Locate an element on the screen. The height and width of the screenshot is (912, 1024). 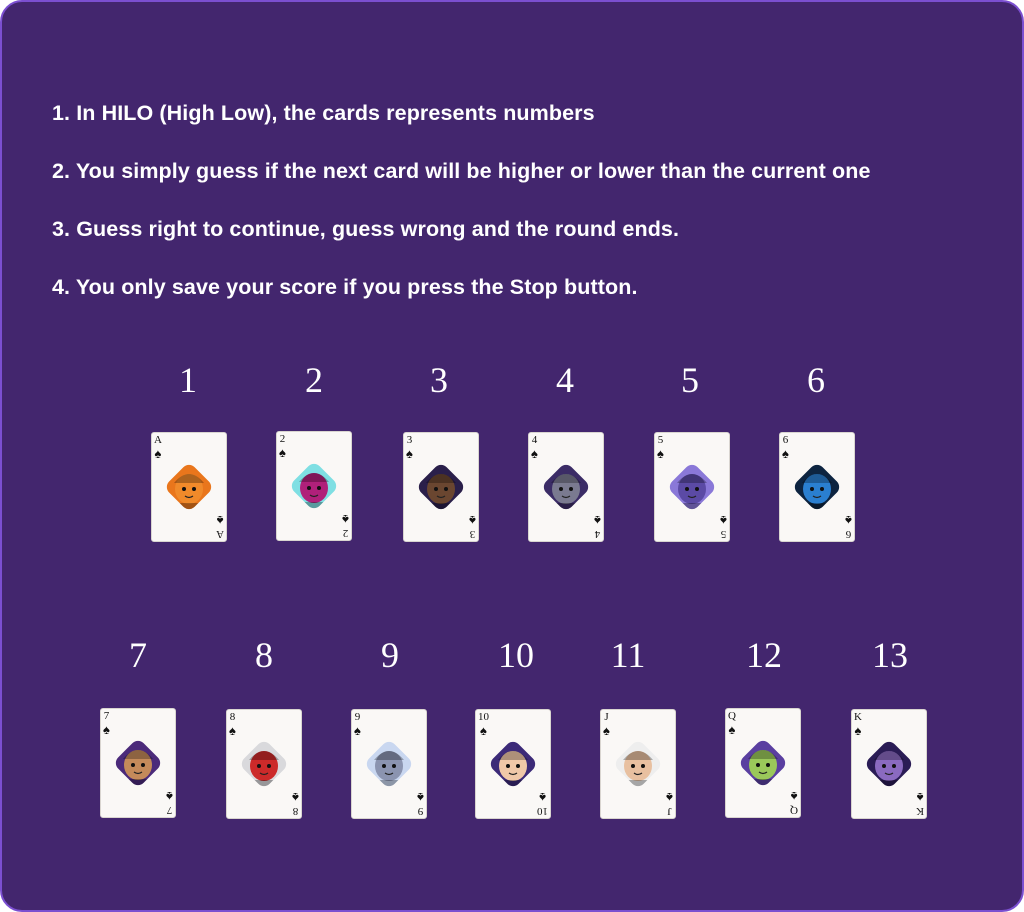
card-value-label-3: 3 is located at coordinates (439, 380).